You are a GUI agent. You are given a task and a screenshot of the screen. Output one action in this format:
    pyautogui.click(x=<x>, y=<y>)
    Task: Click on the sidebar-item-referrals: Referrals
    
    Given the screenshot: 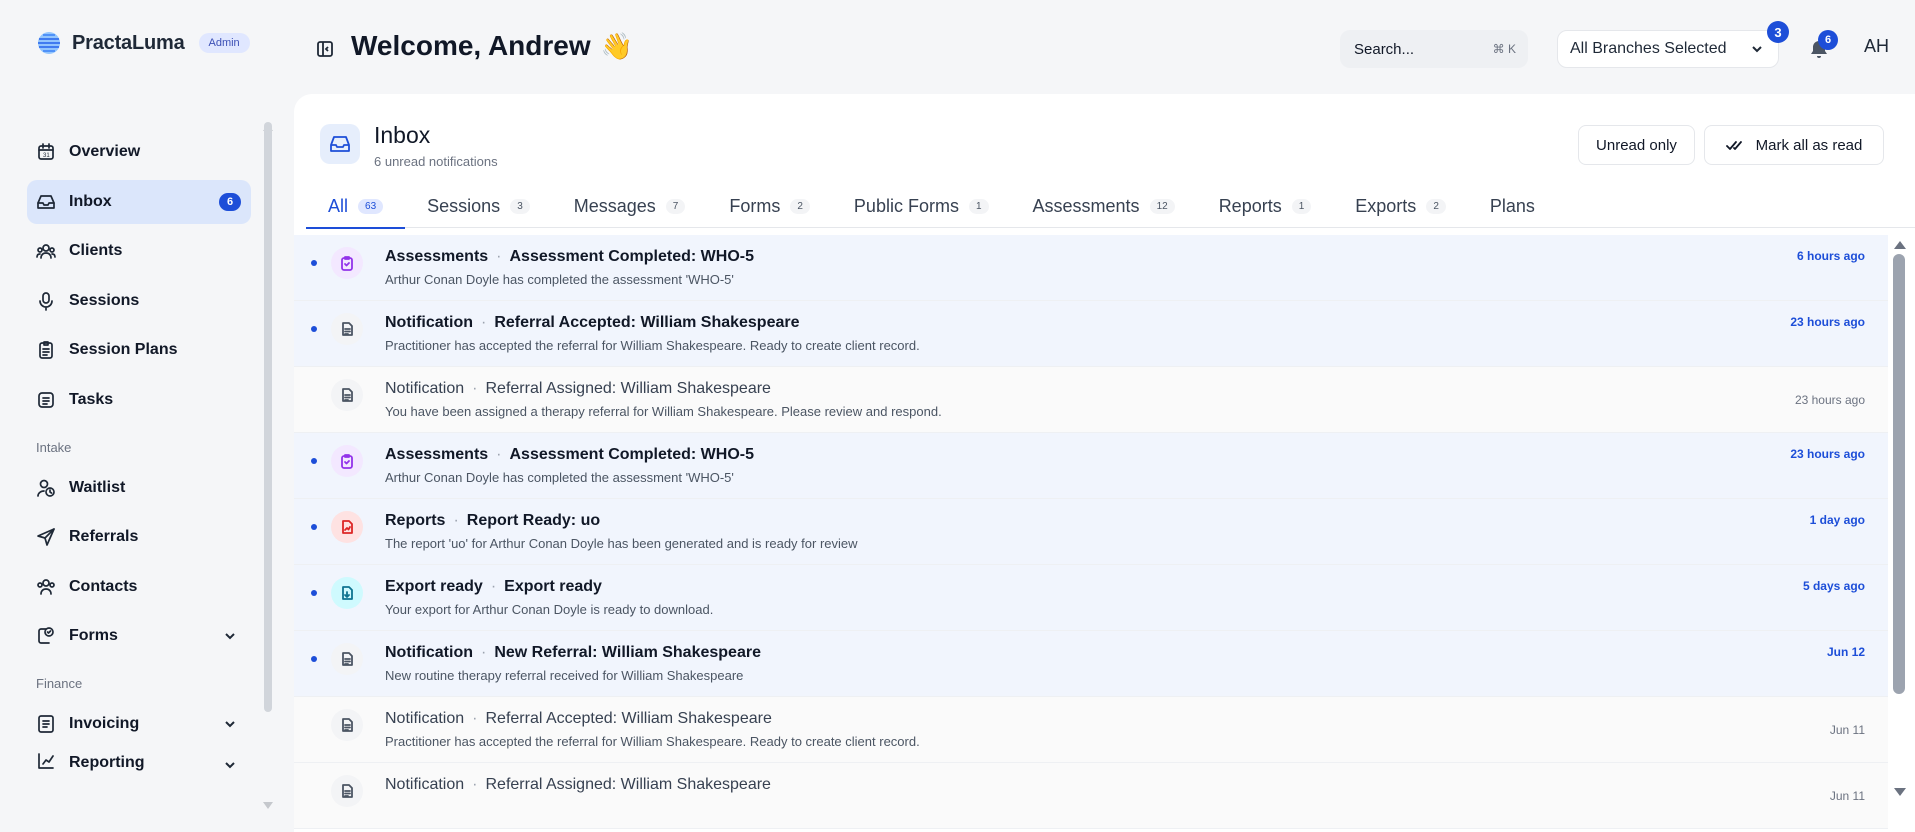 What is the action you would take?
    pyautogui.click(x=139, y=537)
    